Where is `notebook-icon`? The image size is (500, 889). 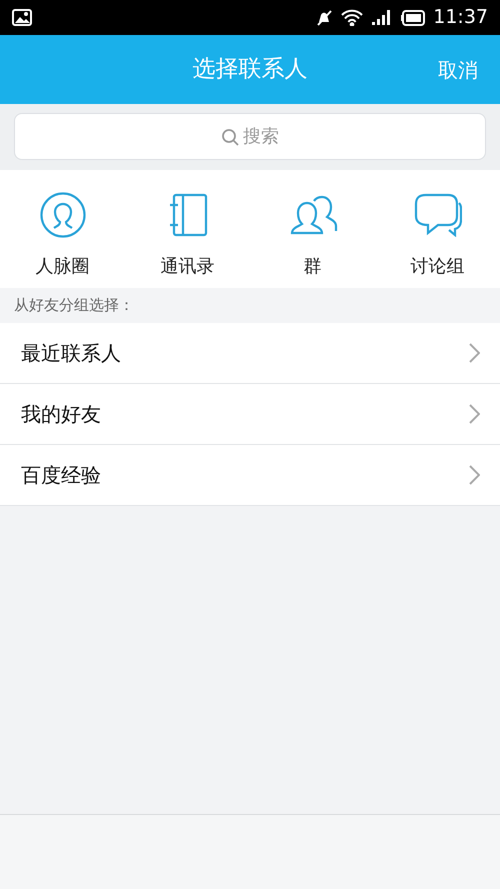 notebook-icon is located at coordinates (188, 215).